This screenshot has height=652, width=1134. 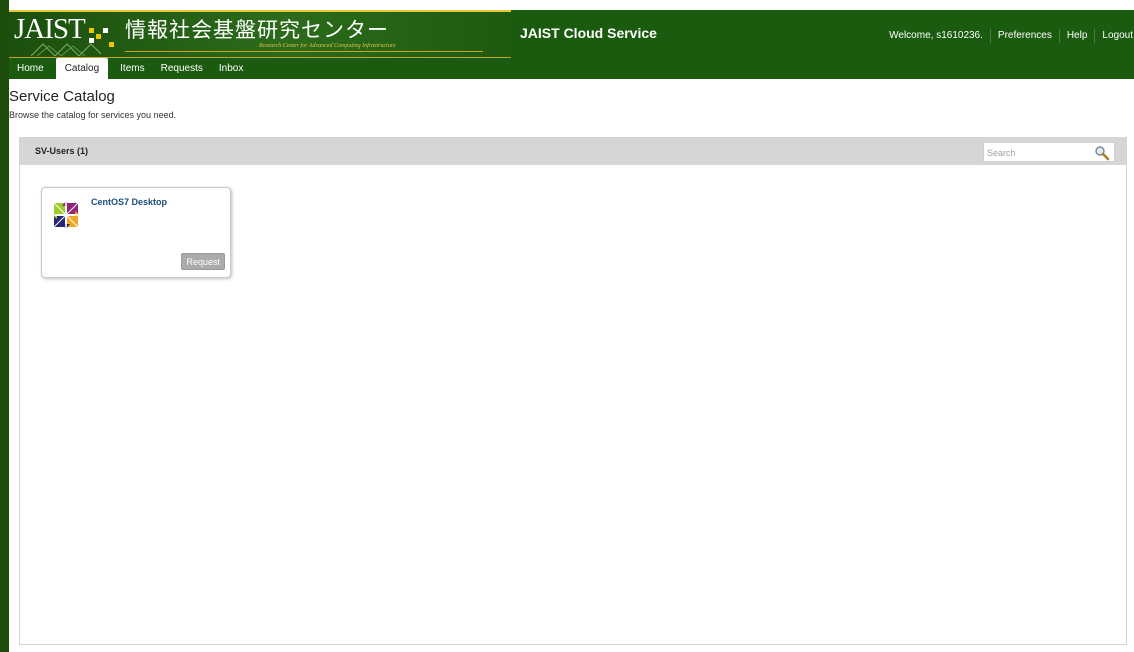 What do you see at coordinates (231, 68) in the screenshot?
I see `tab-inbox: Inbox` at bounding box center [231, 68].